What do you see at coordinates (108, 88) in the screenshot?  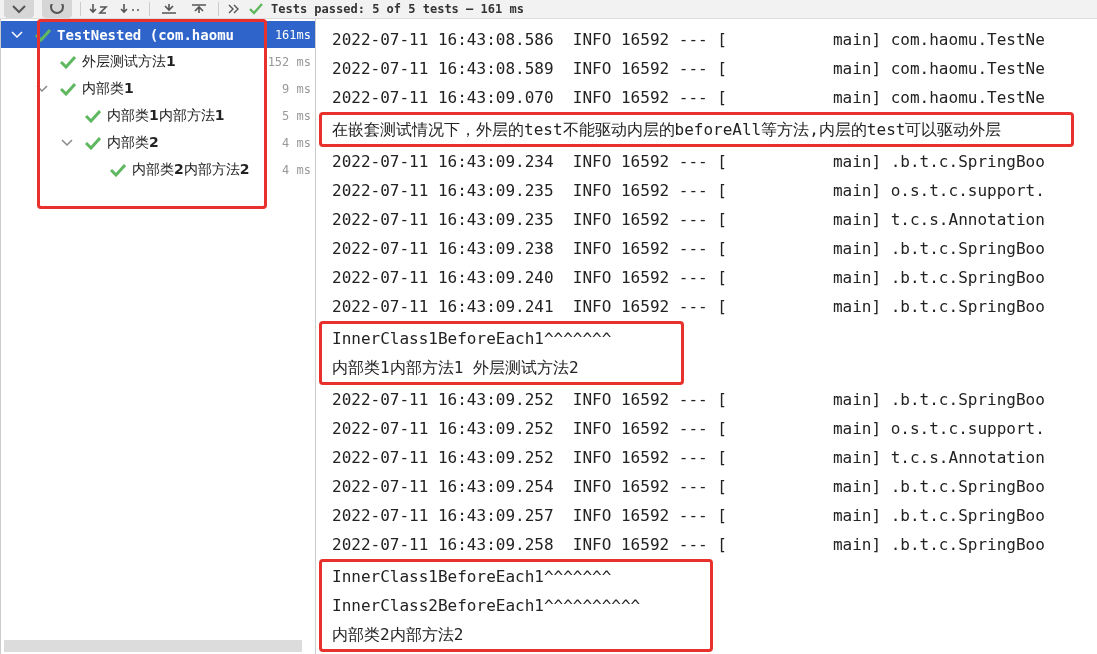 I see `test-name: 内部类1` at bounding box center [108, 88].